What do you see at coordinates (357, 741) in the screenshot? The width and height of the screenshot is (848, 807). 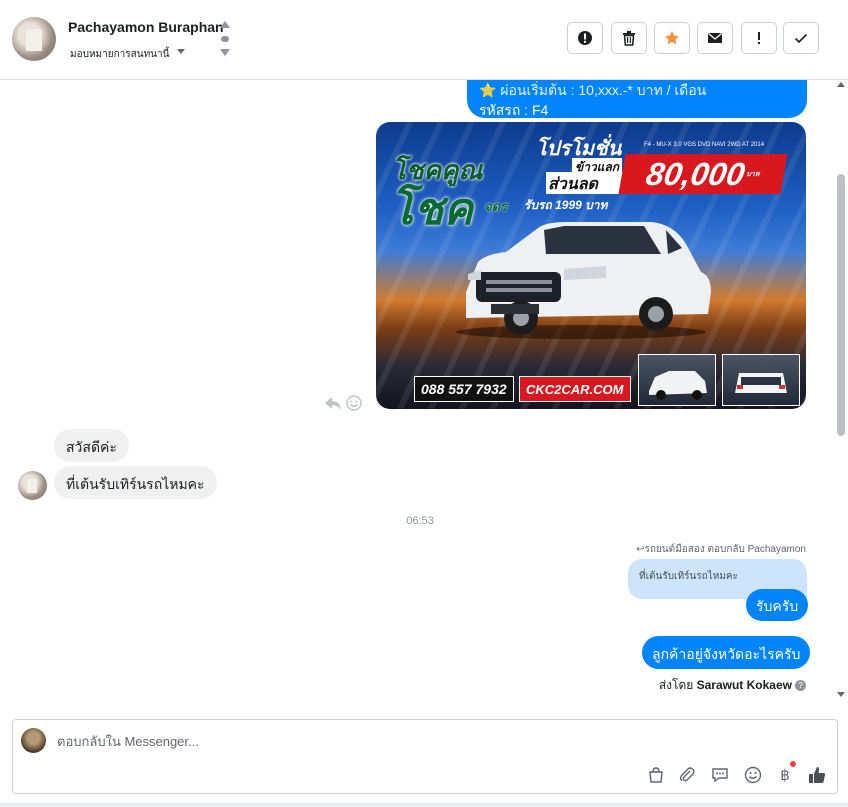 I see `reply-input` at bounding box center [357, 741].